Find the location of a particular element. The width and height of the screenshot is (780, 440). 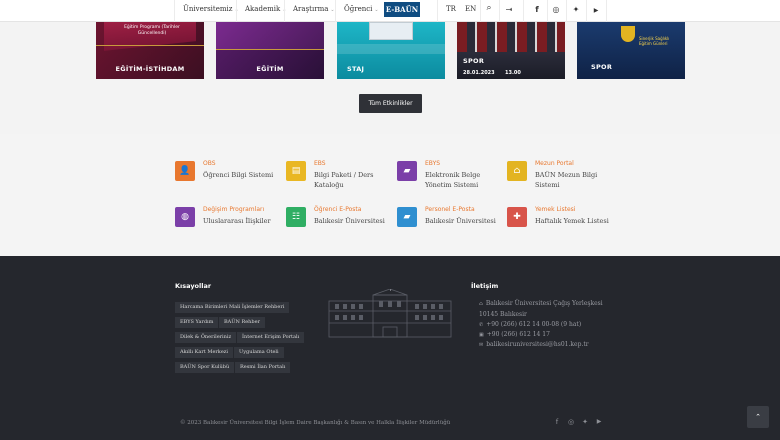

shortcut-link: EBYS Yardım is located at coordinates (197, 322).